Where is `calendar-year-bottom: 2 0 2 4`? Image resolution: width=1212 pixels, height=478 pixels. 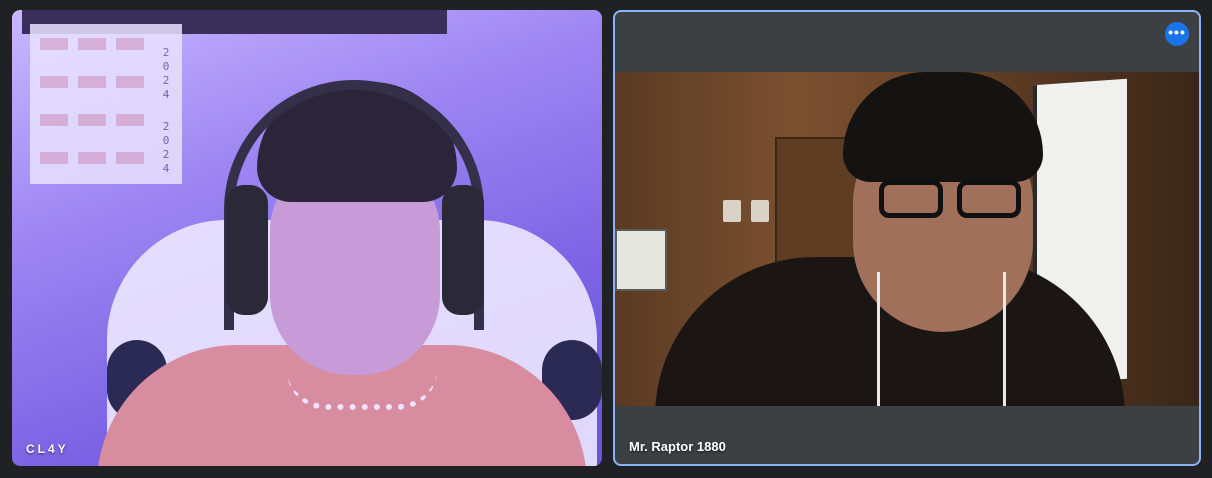 calendar-year-bottom: 2 0 2 4 is located at coordinates (166, 148).